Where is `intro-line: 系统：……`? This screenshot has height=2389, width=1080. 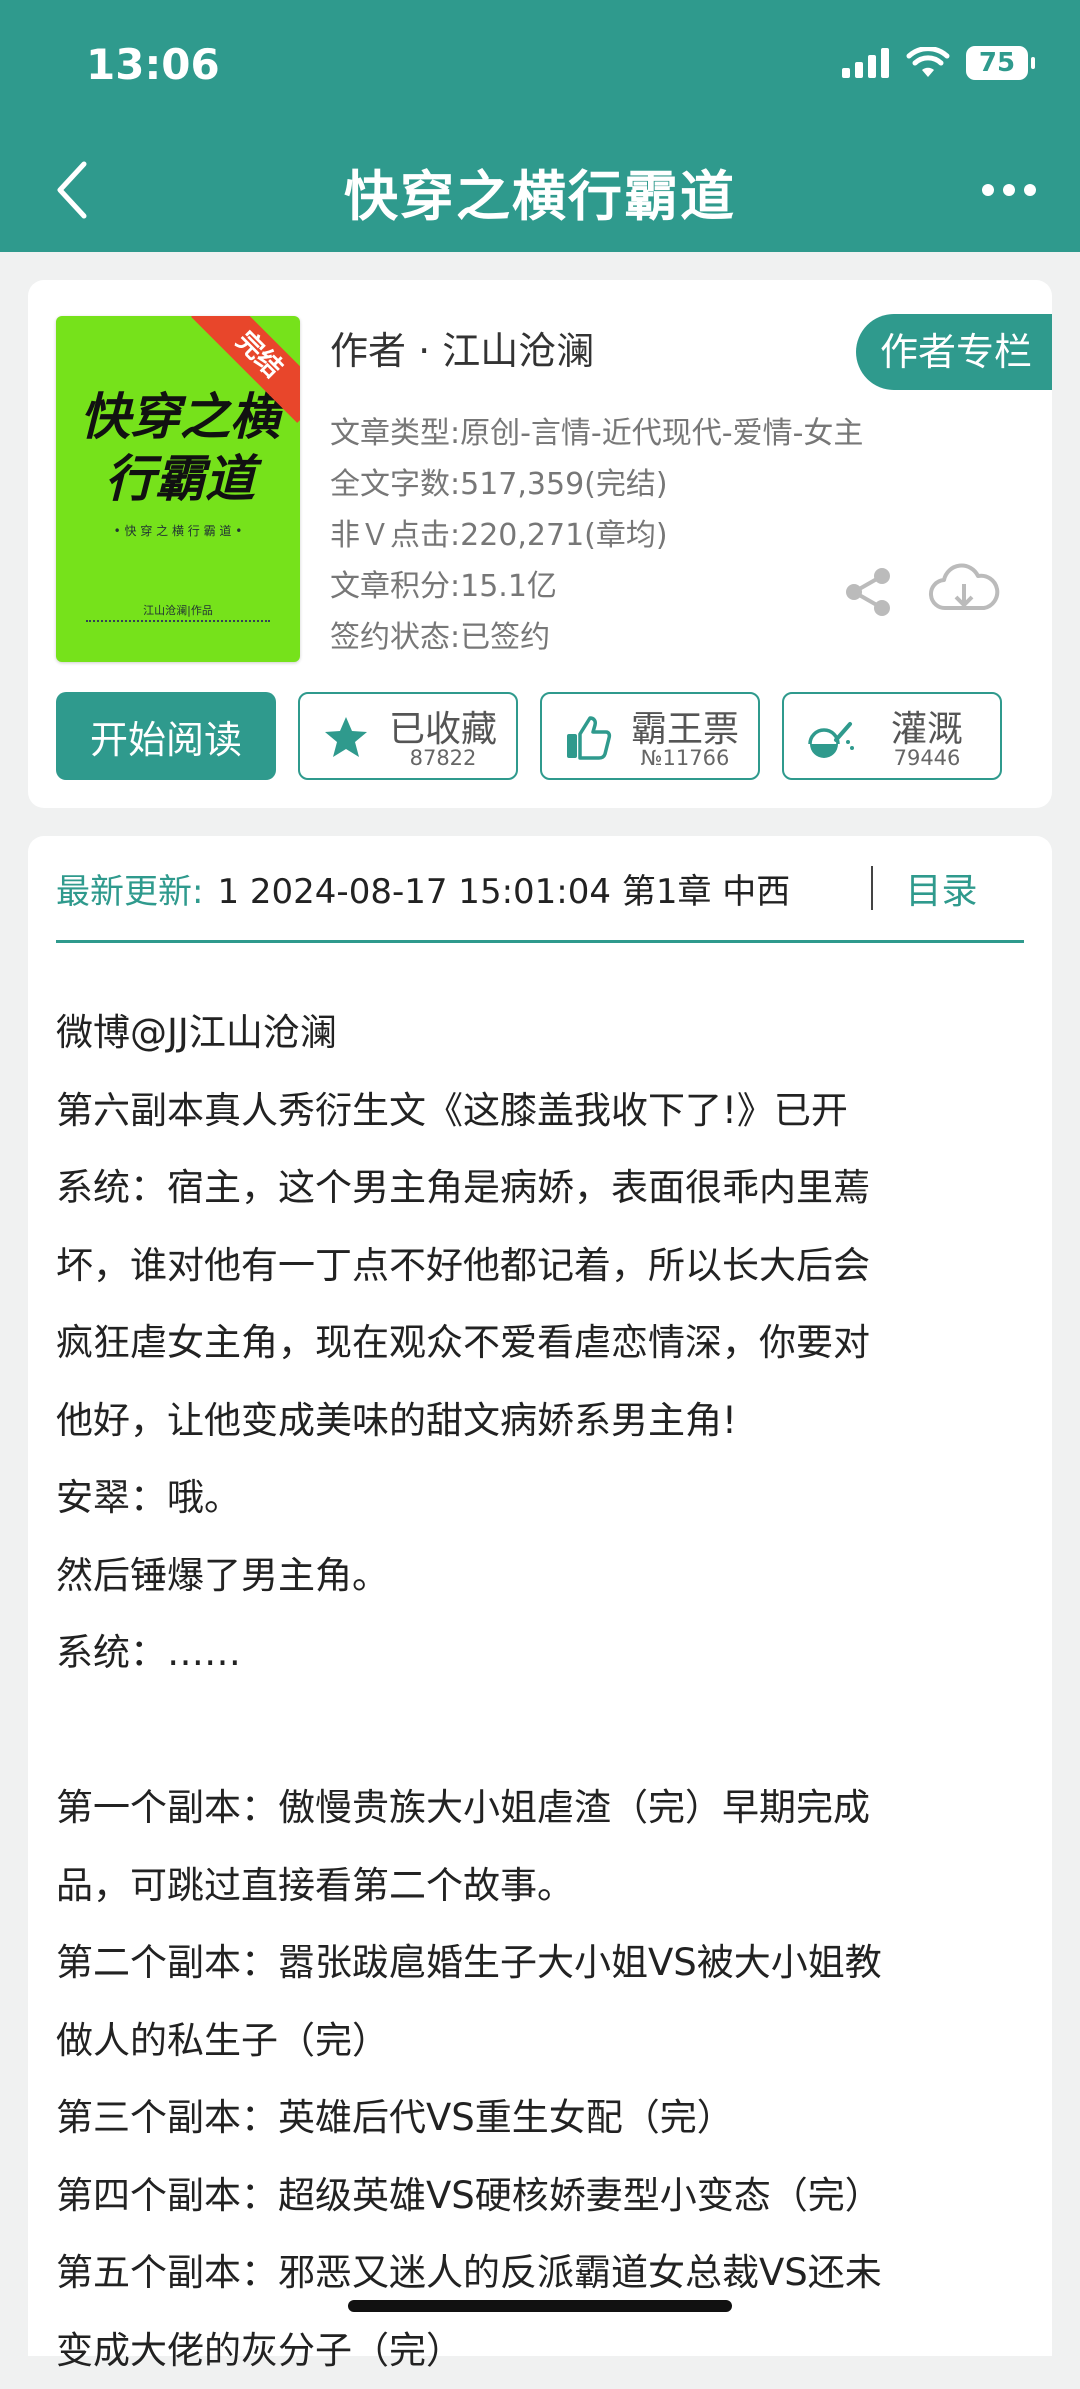
intro-line: 系统：…… is located at coordinates (542, 1653).